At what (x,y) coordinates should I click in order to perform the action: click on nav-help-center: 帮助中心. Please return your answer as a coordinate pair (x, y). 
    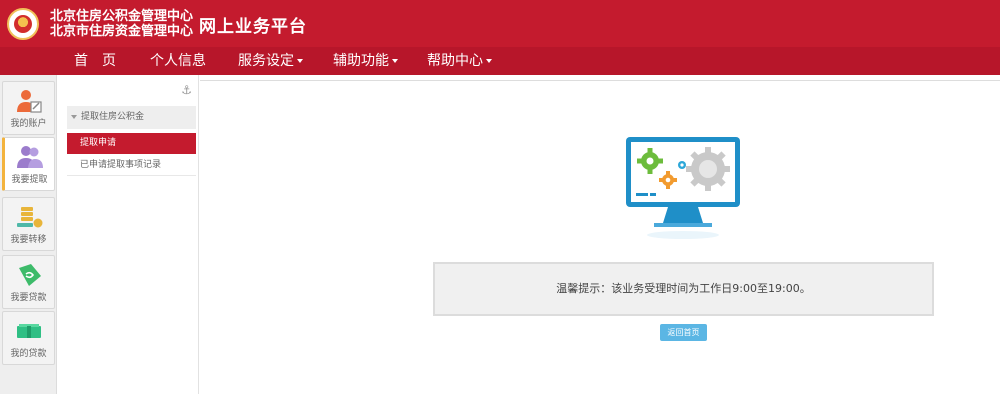
    Looking at the image, I should click on (459, 61).